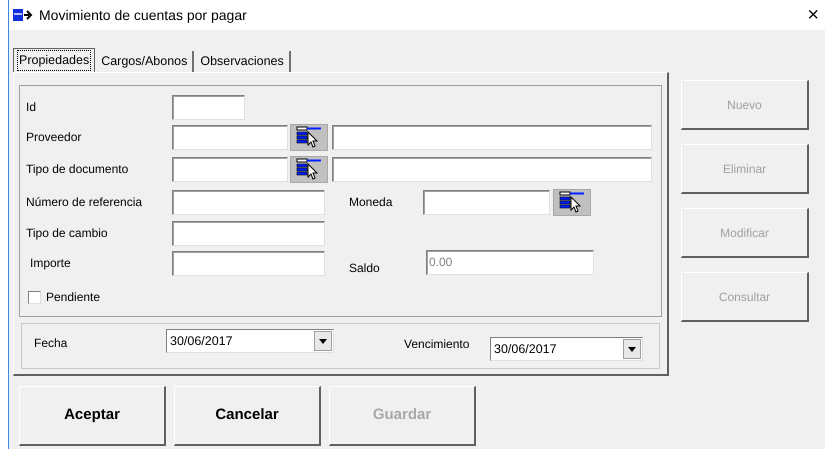 This screenshot has height=449, width=825. I want to click on close-button: ×, so click(813, 15).